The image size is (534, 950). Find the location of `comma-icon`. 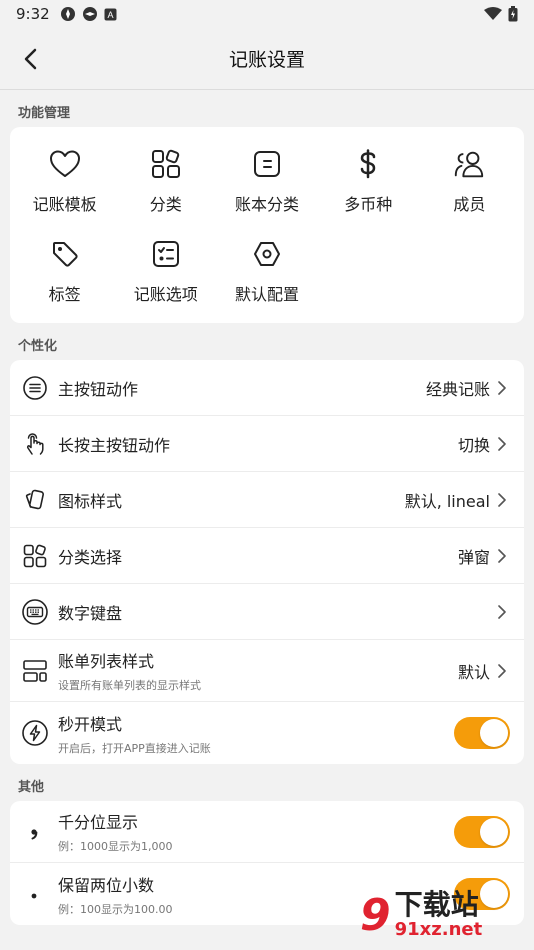

comma-icon is located at coordinates (35, 832).